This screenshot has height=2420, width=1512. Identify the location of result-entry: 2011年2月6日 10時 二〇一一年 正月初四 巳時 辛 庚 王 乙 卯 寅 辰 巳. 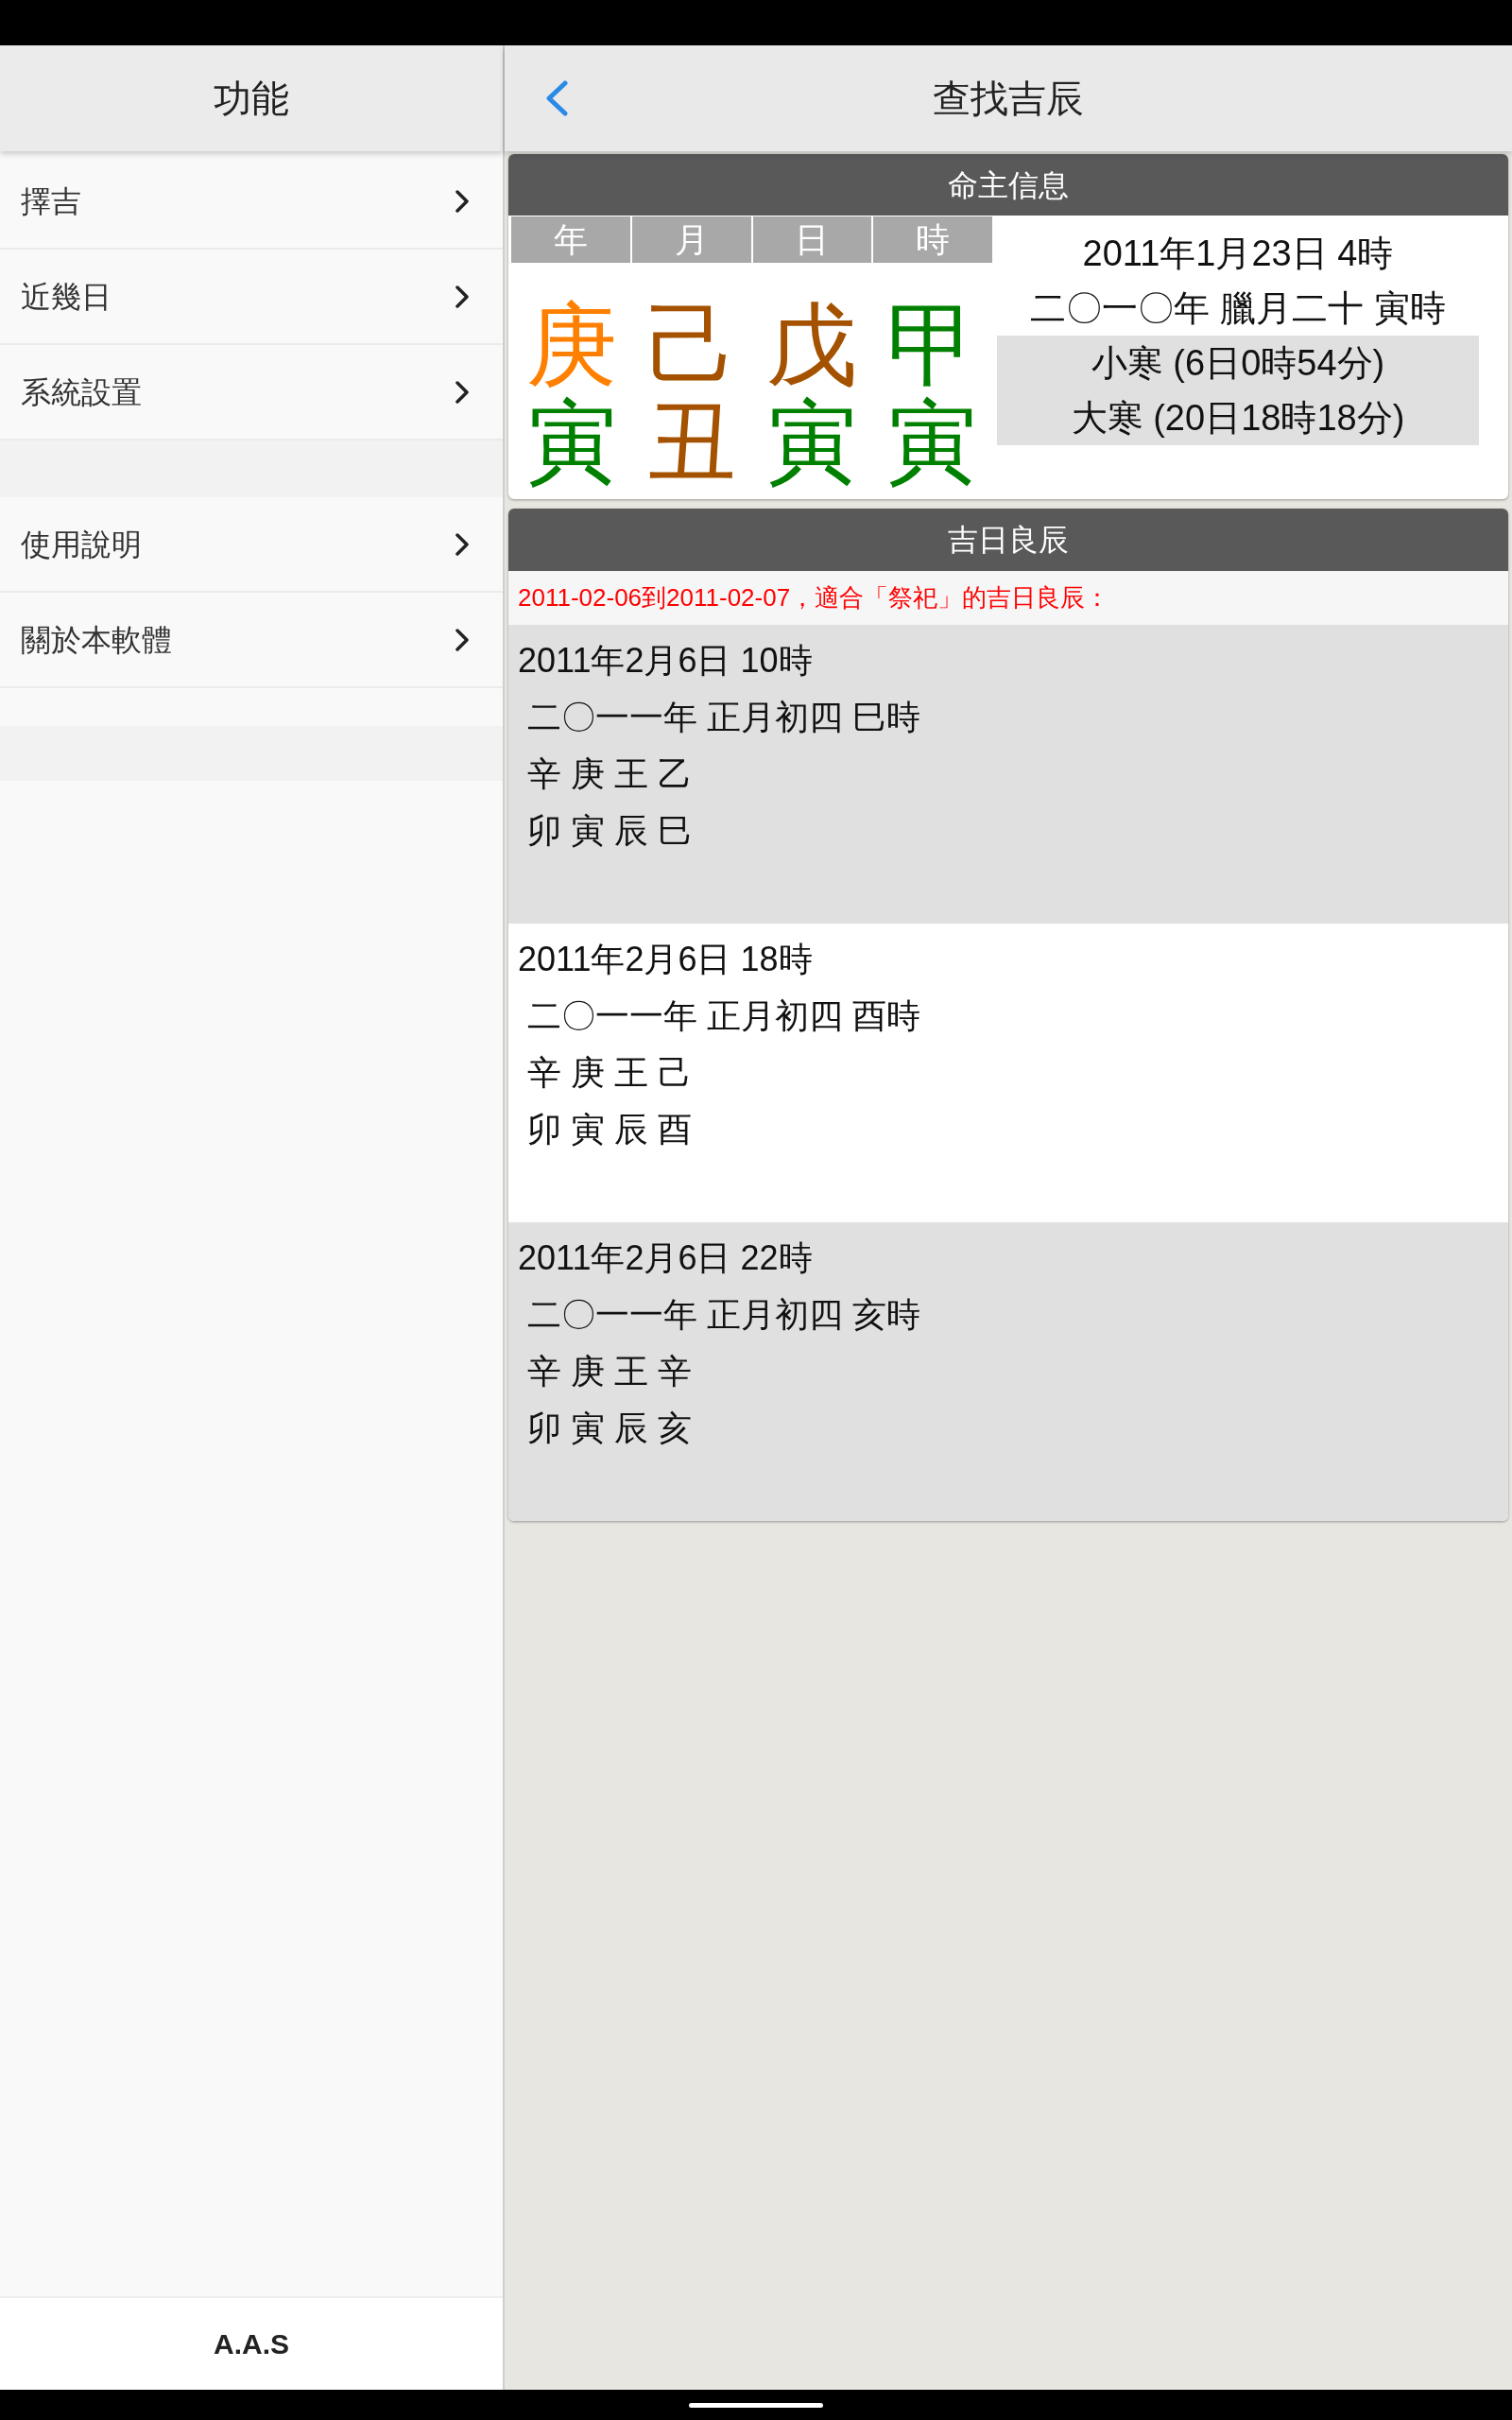
(1008, 774).